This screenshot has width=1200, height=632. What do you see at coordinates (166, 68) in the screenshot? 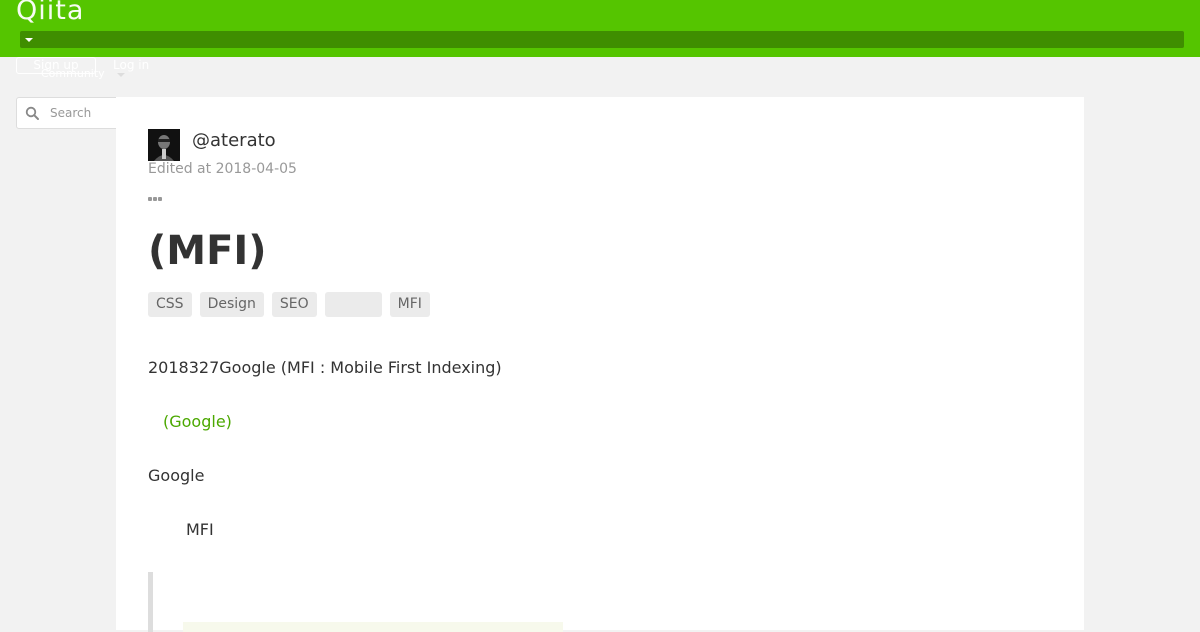
I see `auth-nav: Sign up Community Log in` at bounding box center [166, 68].